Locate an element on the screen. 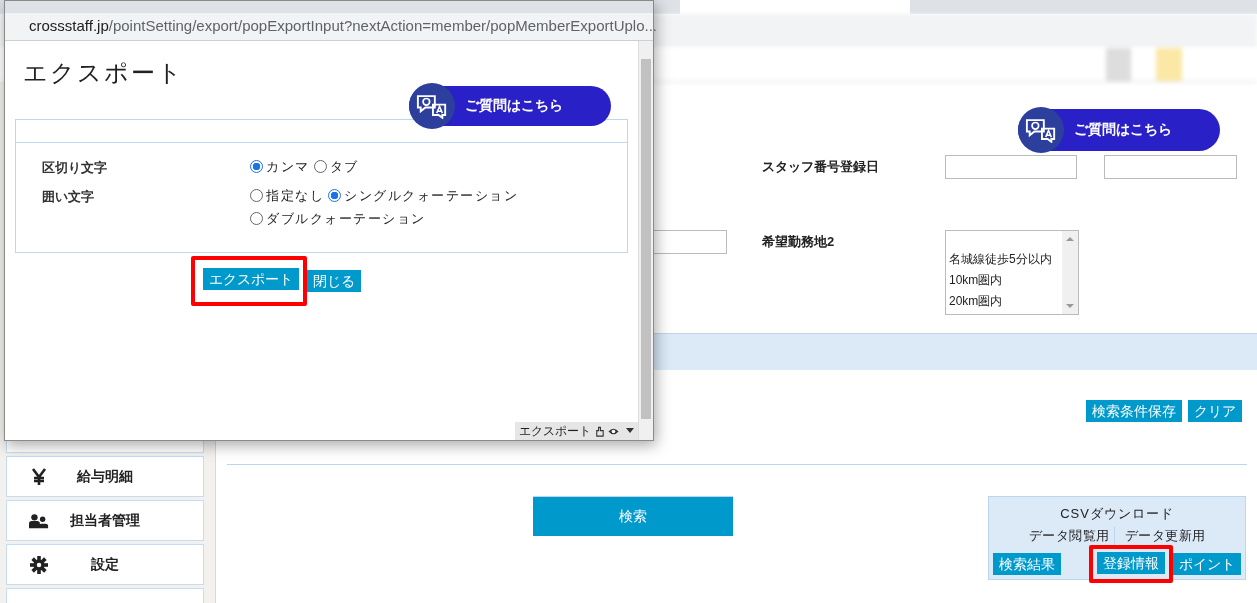 The height and width of the screenshot is (603, 1257). yen-icon is located at coordinates (39, 476).